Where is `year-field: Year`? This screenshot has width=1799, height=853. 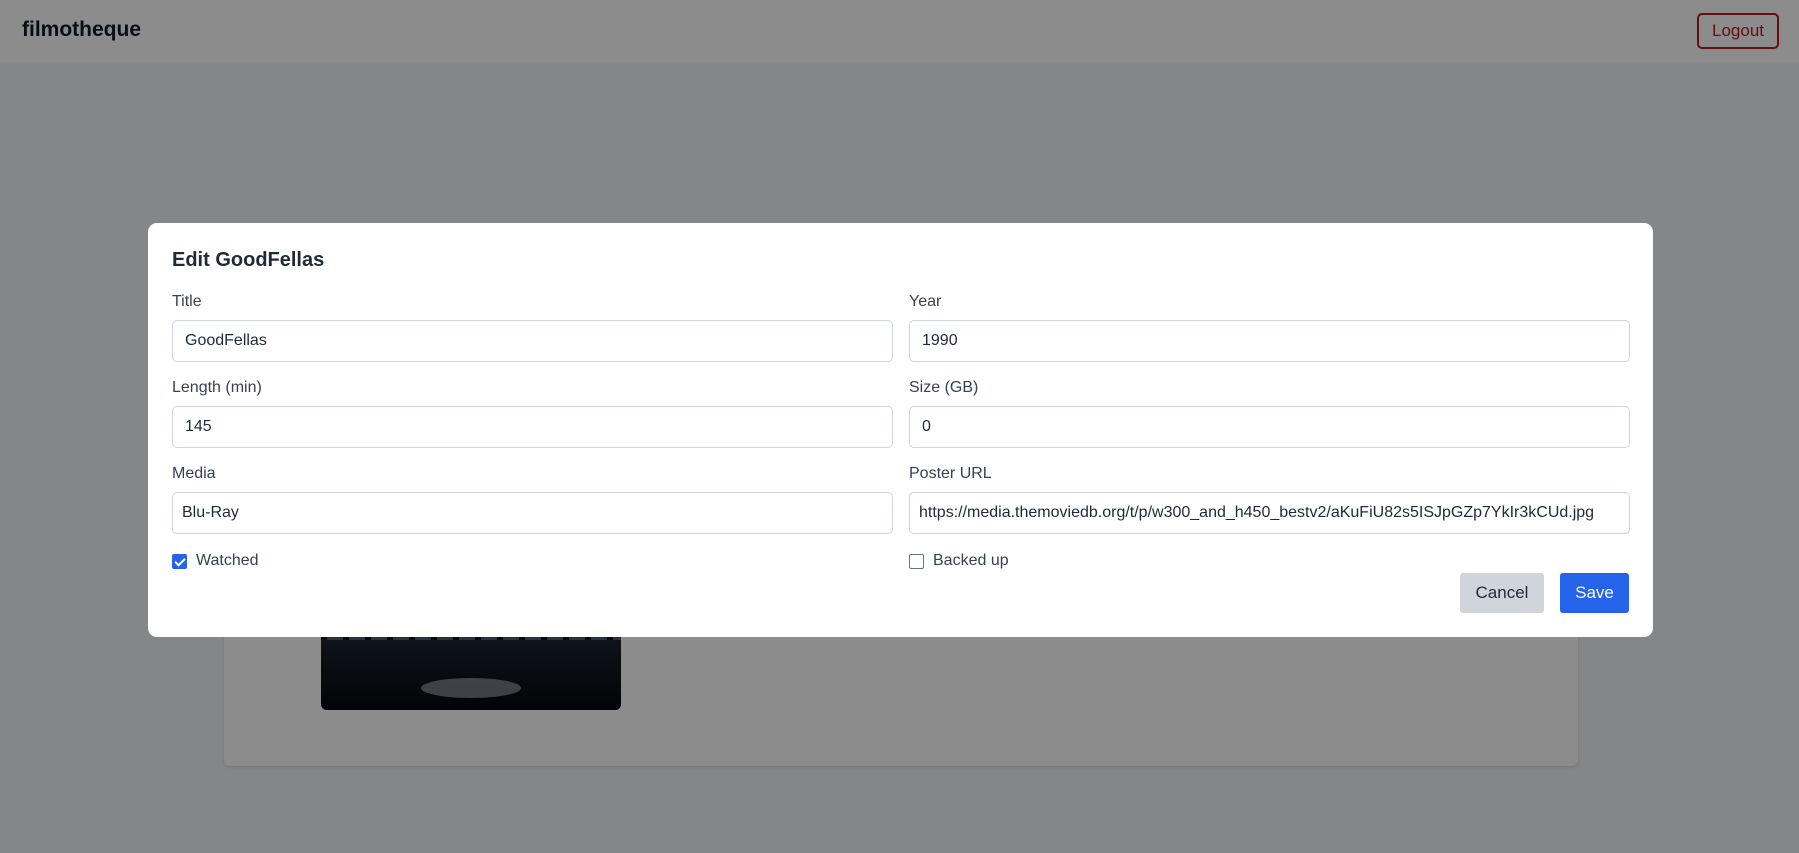 year-field: Year is located at coordinates (1269, 327).